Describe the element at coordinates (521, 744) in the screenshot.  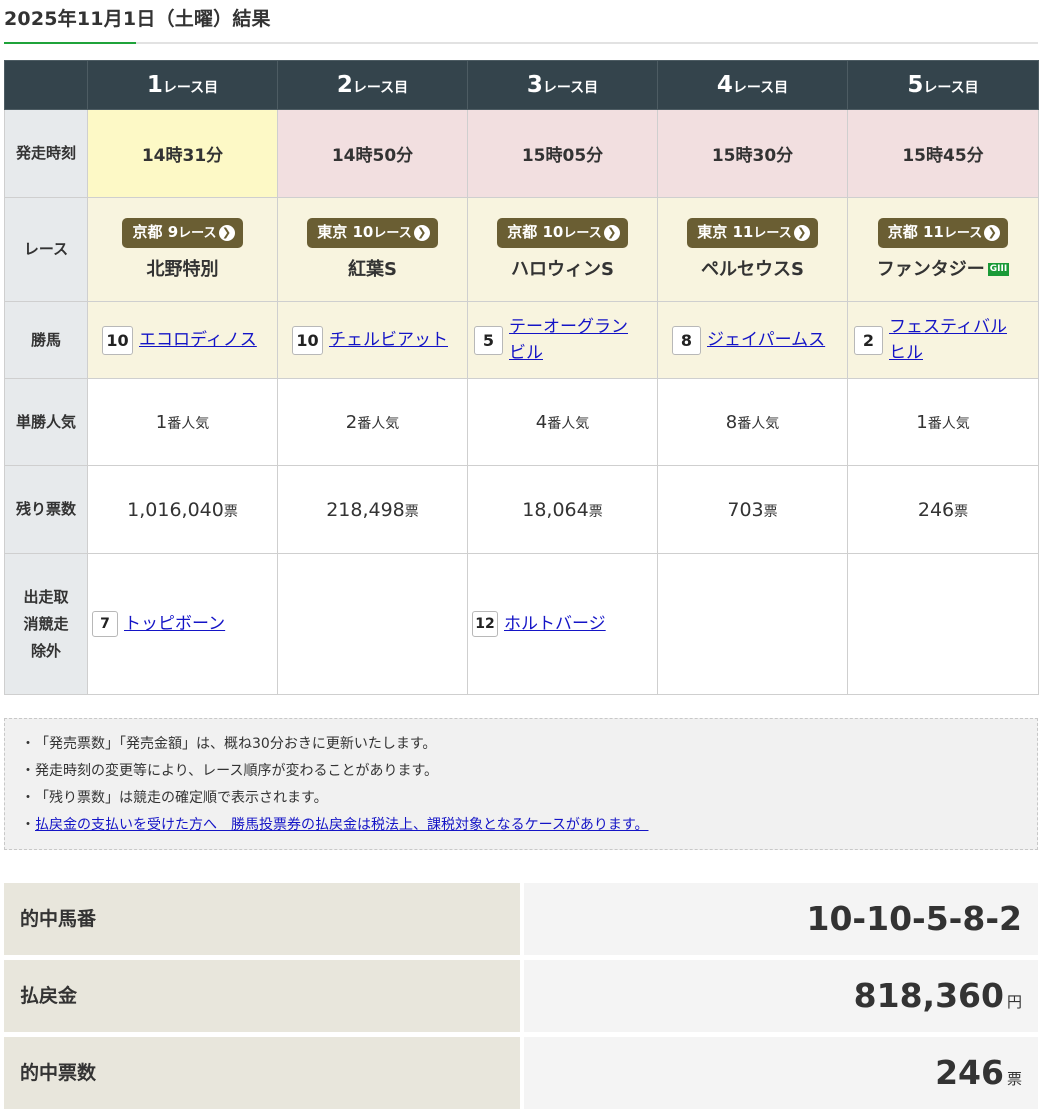
I see `note-item: ・「発売票数」「発売金額」は、概ね30分おきに更新いたします。` at that location.